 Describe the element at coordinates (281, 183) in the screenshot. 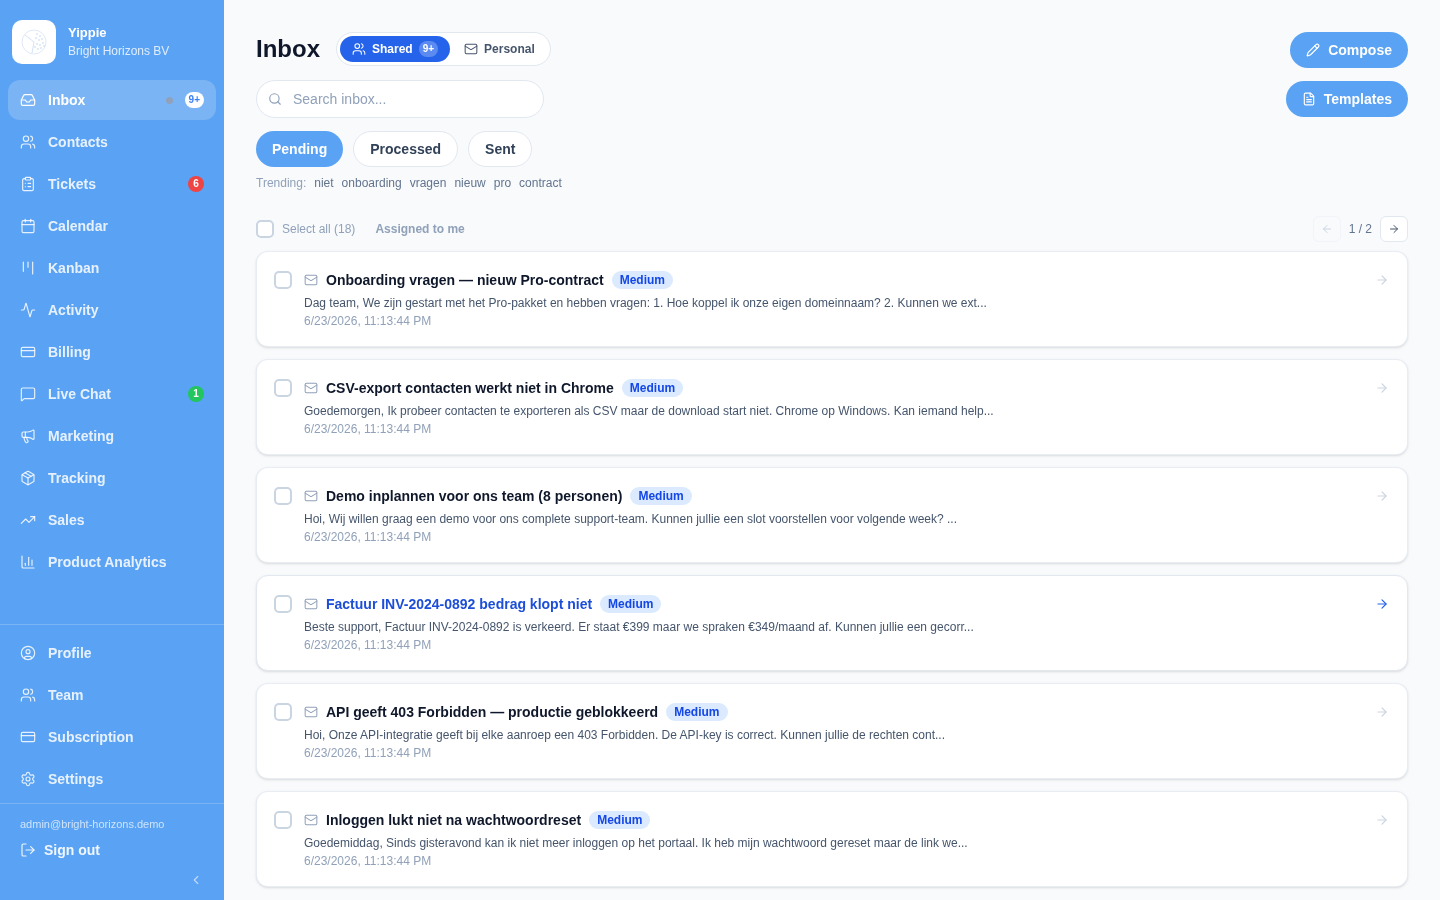

I see `trending-label: Trending:` at that location.